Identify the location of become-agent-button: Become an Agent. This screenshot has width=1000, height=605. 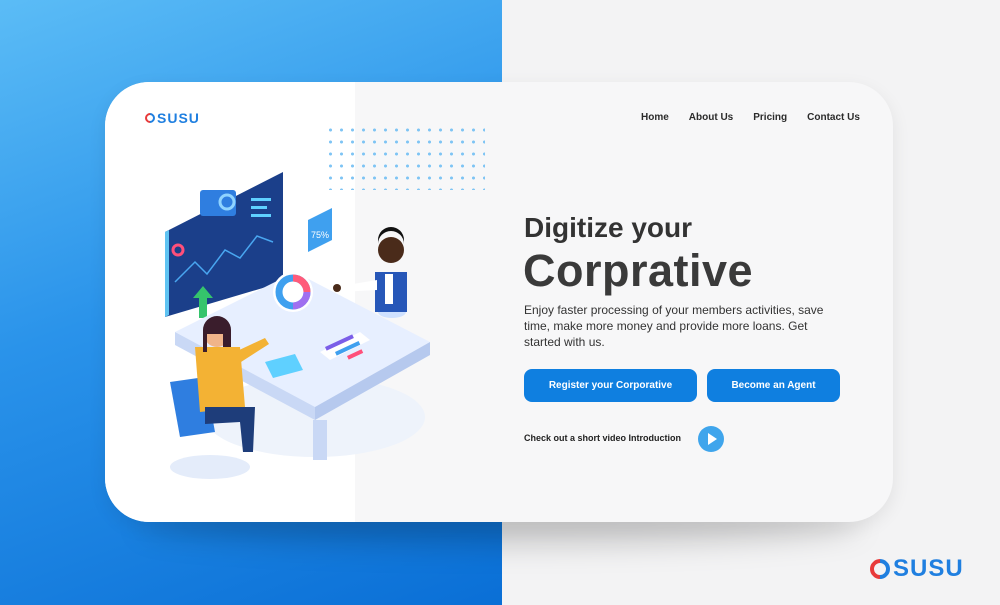
(773, 385).